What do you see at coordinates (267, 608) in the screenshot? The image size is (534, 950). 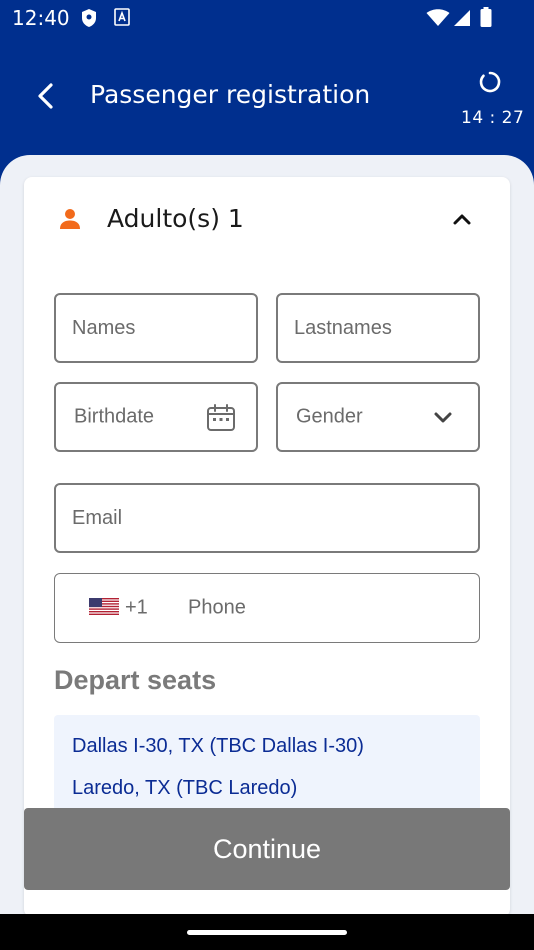 I see `phone-field: +1 Phone` at bounding box center [267, 608].